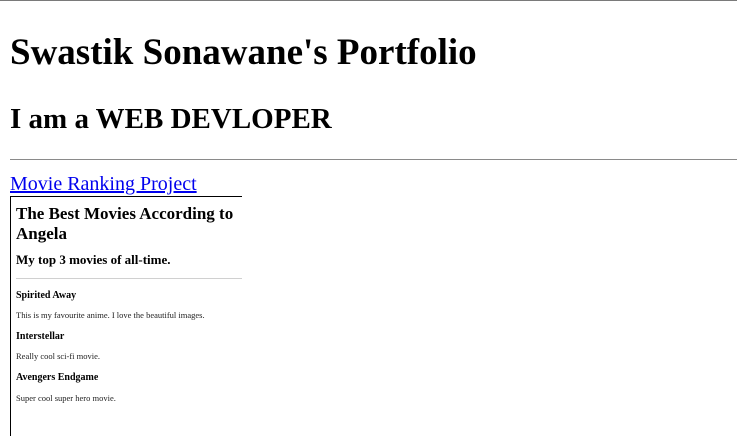 This screenshot has width=737, height=436. What do you see at coordinates (125, 223) in the screenshot?
I see `embedded-page-title: The Best Movies According to Angela` at bounding box center [125, 223].